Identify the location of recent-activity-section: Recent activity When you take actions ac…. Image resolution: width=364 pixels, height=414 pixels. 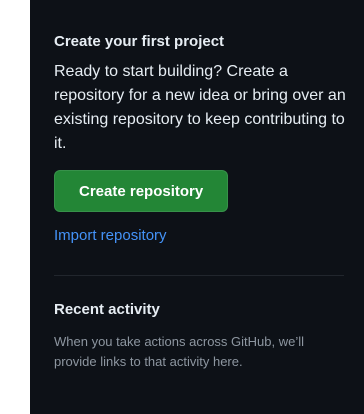
(199, 336).